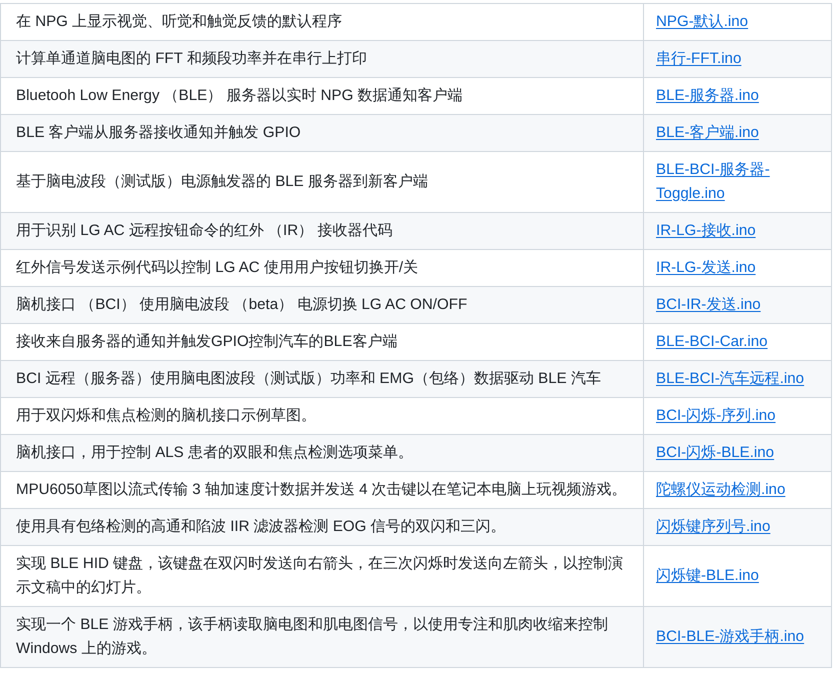 The width and height of the screenshot is (836, 695). Describe the element at coordinates (322, 22) in the screenshot. I see `description-cell: 在 NPG 上显示视觉、听觉和触觉反馈的默认程序` at that location.